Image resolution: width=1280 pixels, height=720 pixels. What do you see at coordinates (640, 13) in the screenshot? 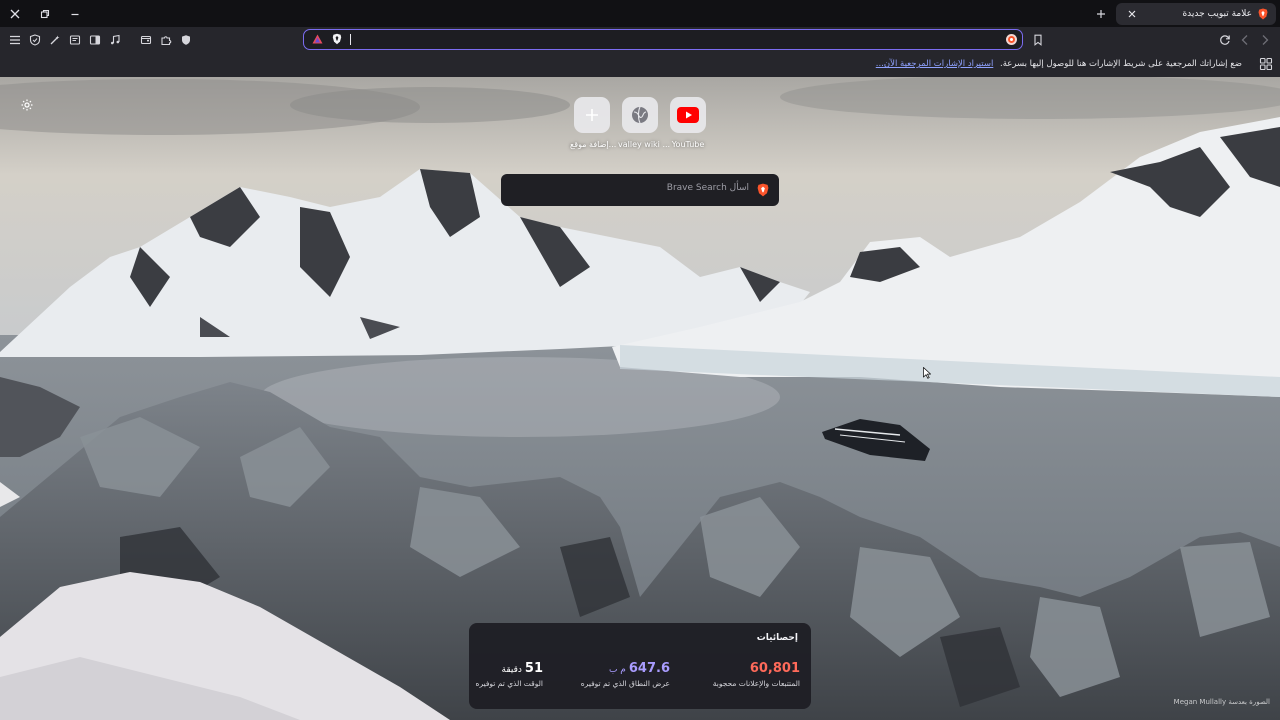
I see `tab-strip: علامة تبويب جديدة` at bounding box center [640, 13].